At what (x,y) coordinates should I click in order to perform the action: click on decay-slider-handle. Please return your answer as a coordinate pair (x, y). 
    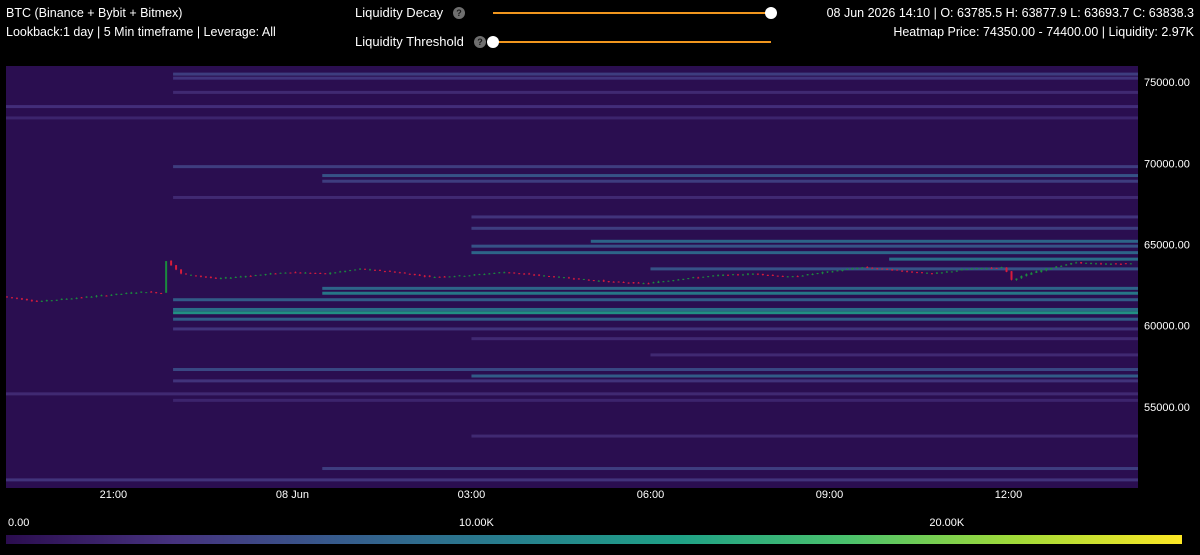
    Looking at the image, I should click on (771, 13).